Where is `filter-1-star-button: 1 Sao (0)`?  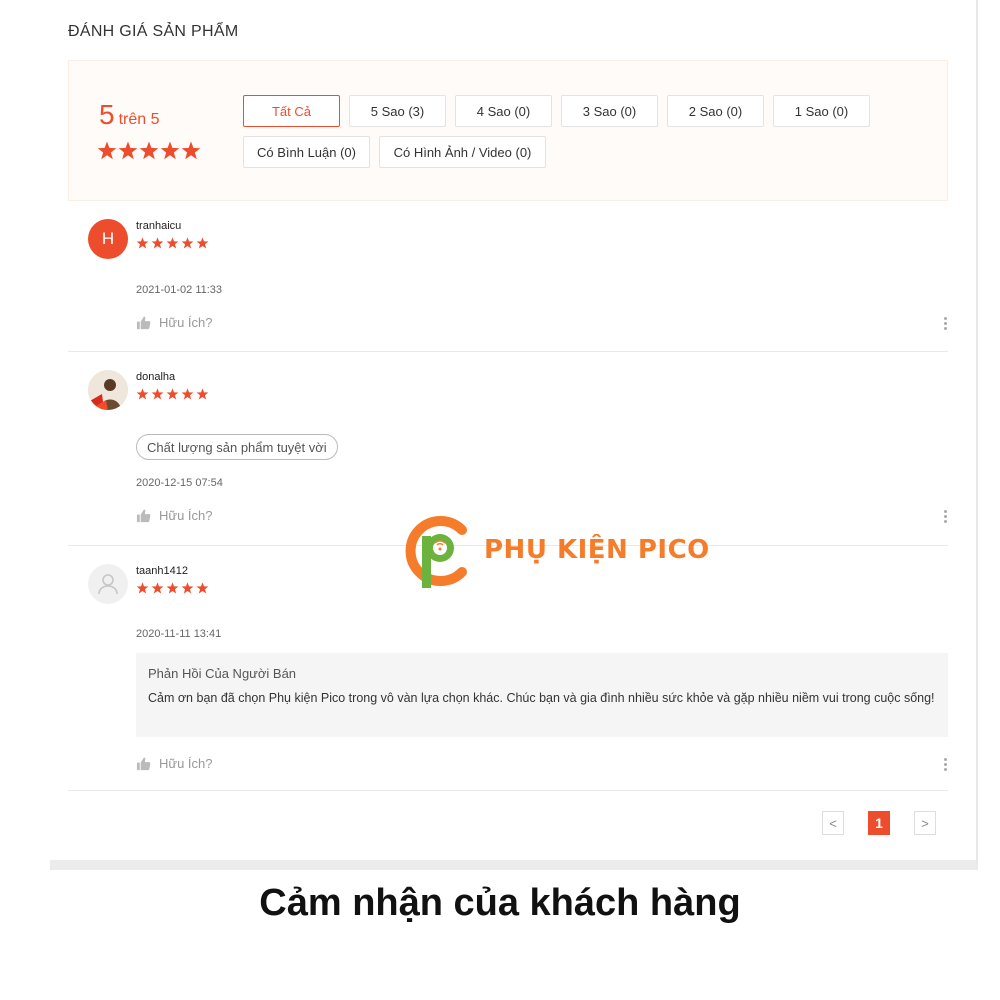 filter-1-star-button: 1 Sao (0) is located at coordinates (821, 111).